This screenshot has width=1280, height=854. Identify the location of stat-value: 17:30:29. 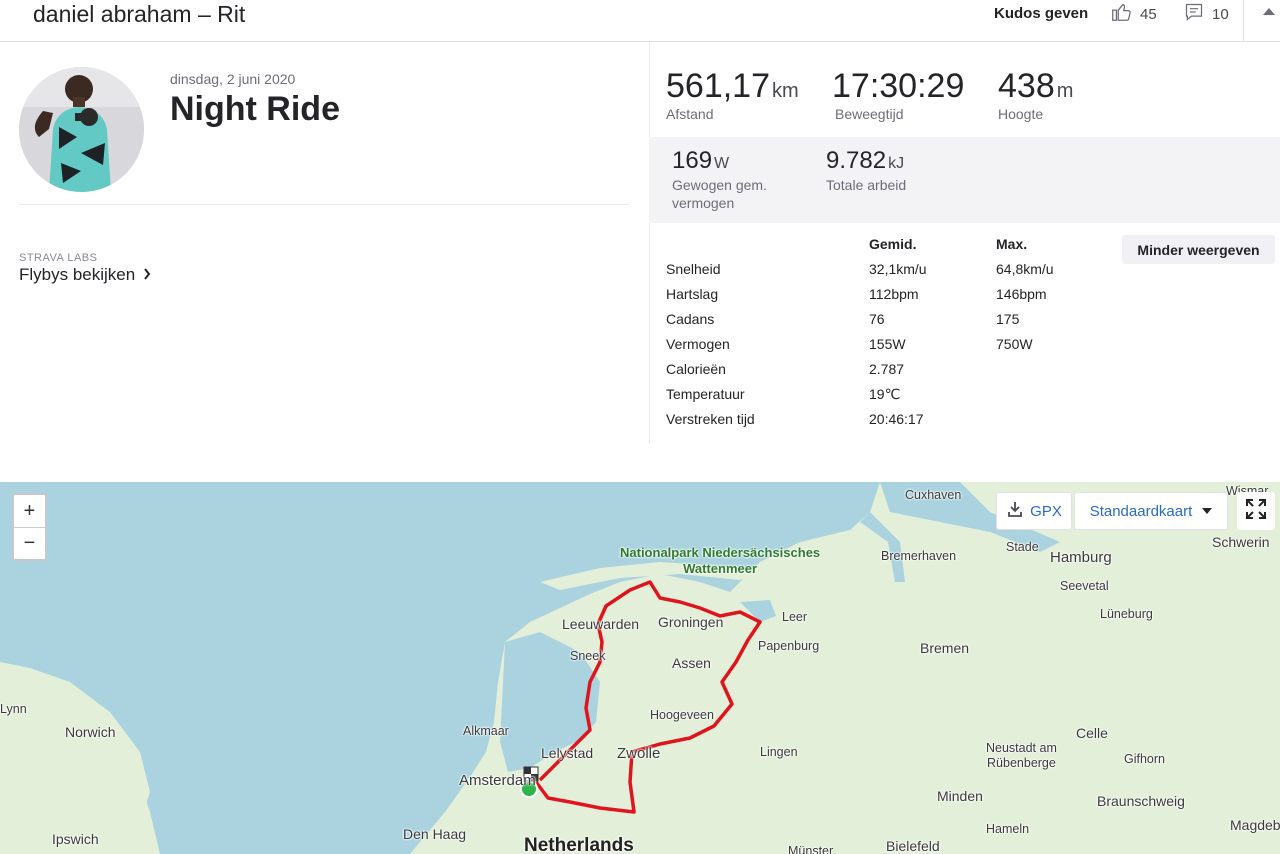
(898, 86).